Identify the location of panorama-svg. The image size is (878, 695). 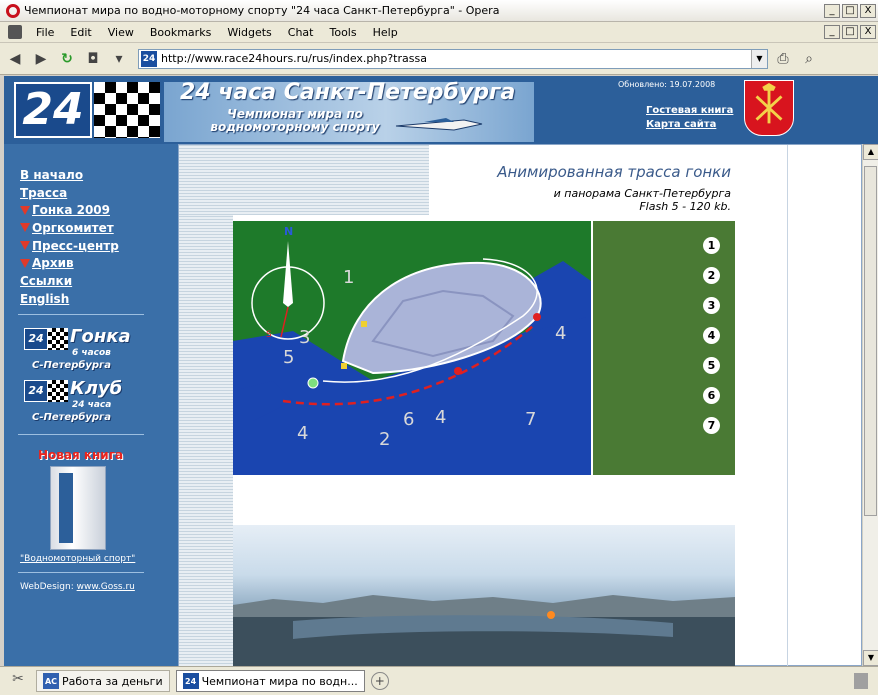
(484, 630).